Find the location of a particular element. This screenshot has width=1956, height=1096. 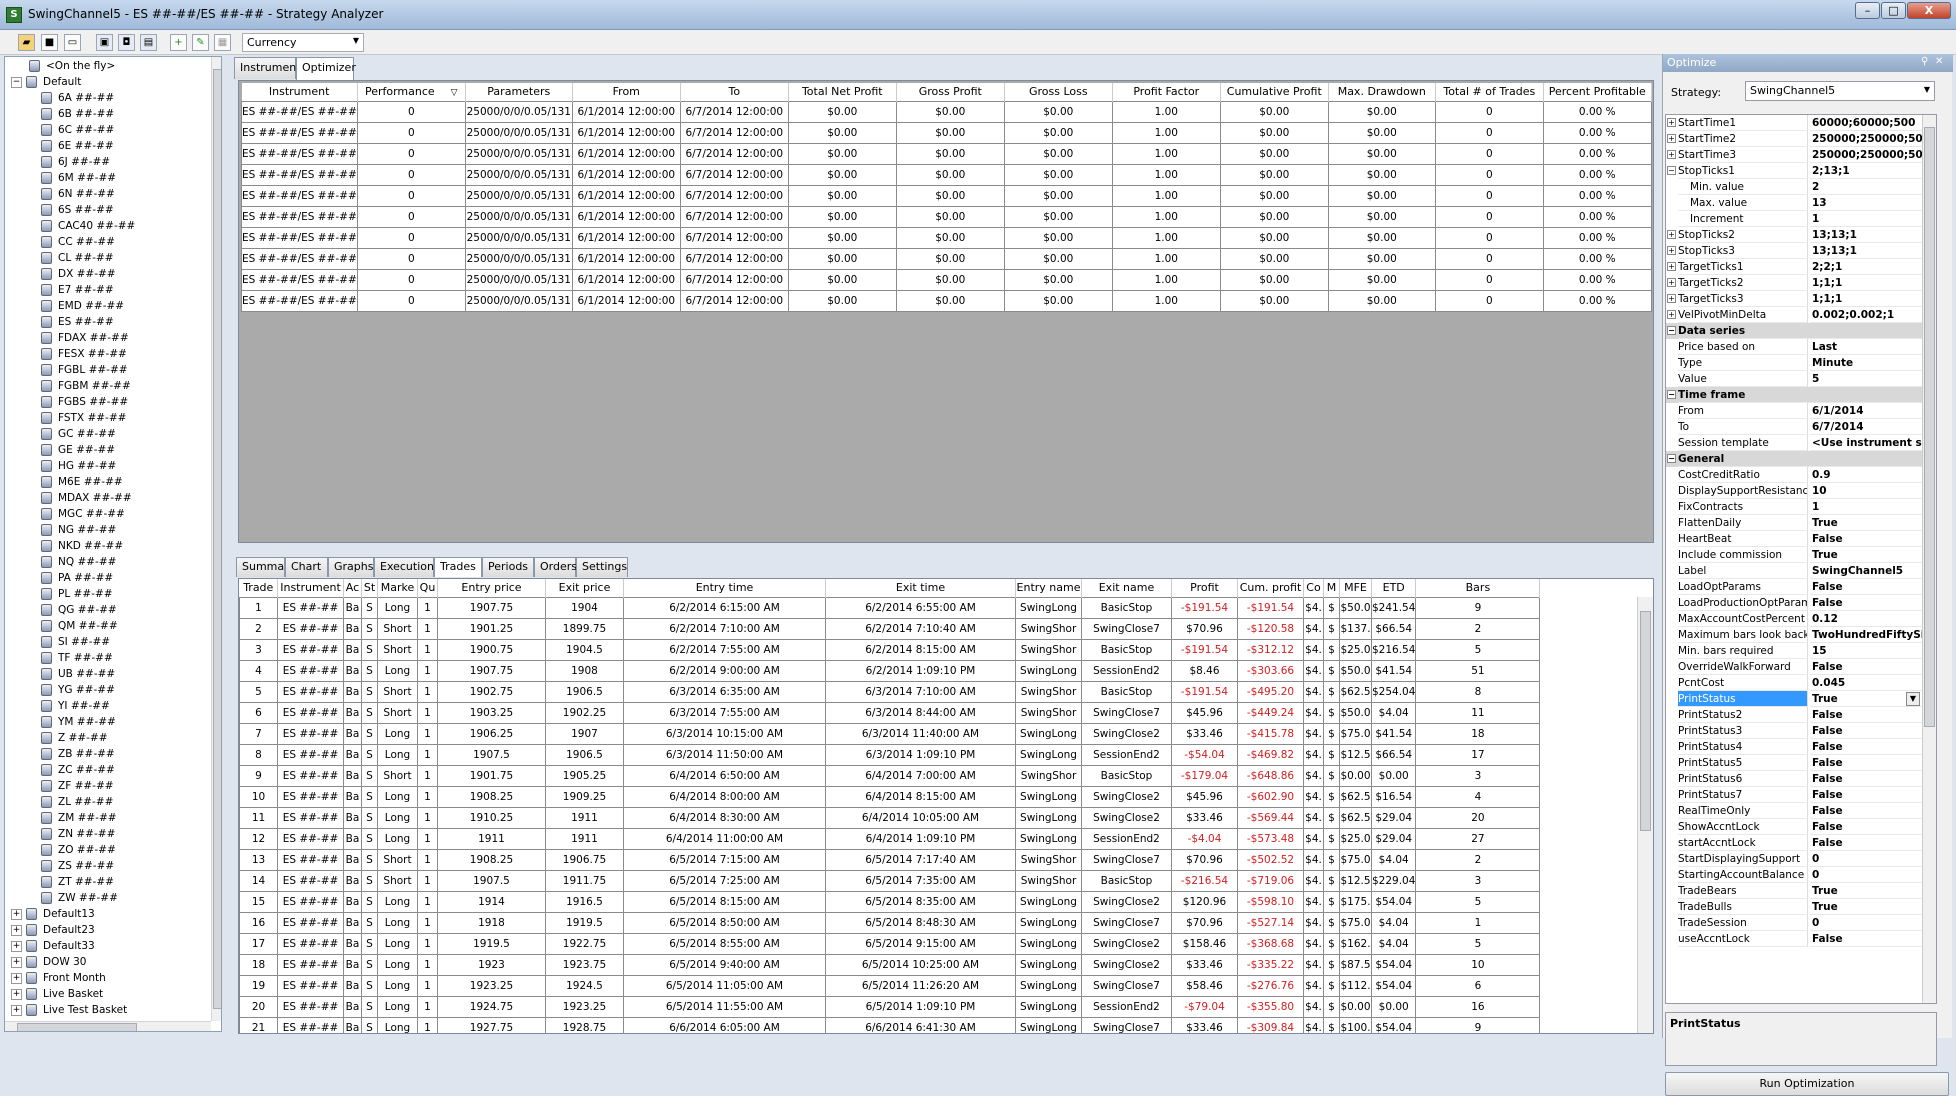

tree-item: EMD ##-## is located at coordinates (82, 306).